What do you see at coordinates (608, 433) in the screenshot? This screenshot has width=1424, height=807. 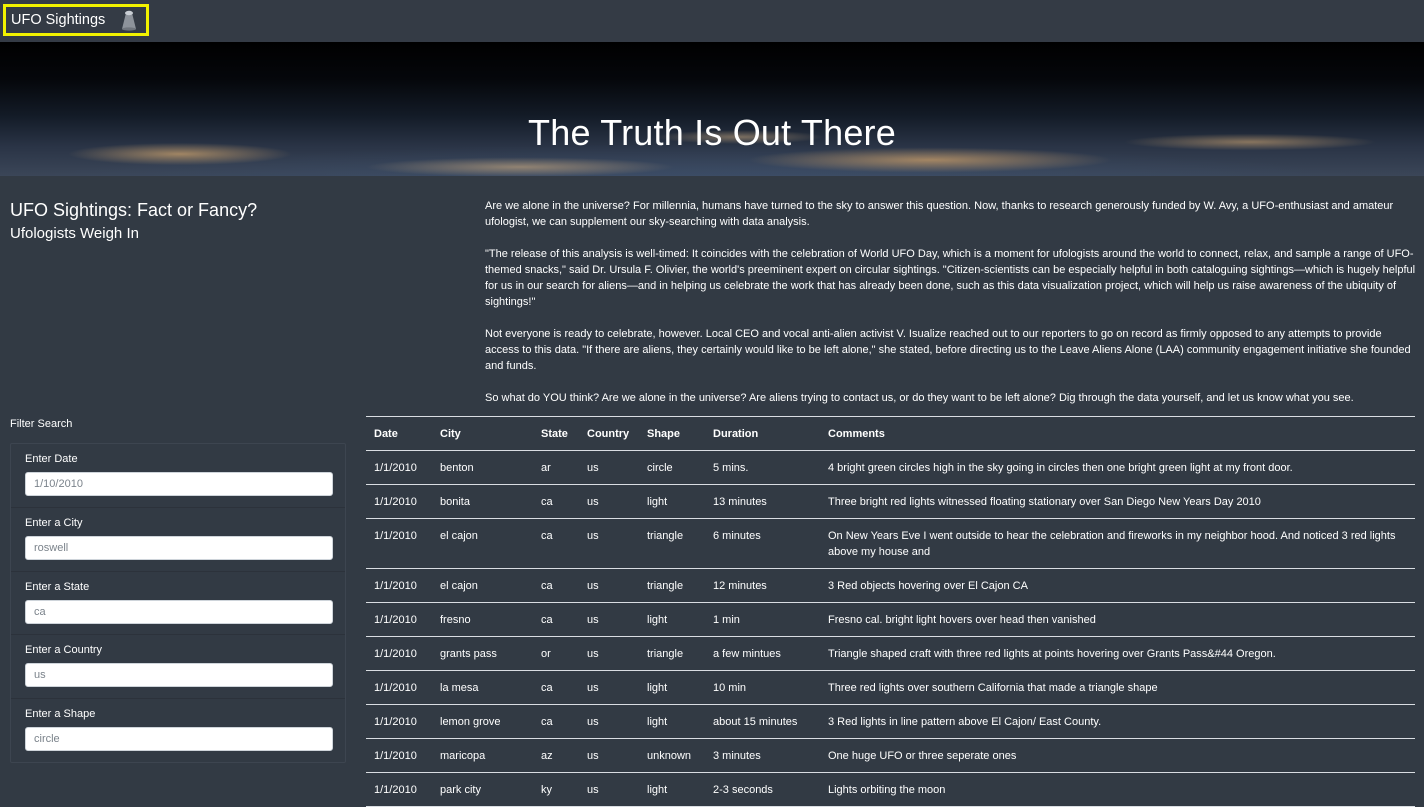 I see `column-header-country: Country` at bounding box center [608, 433].